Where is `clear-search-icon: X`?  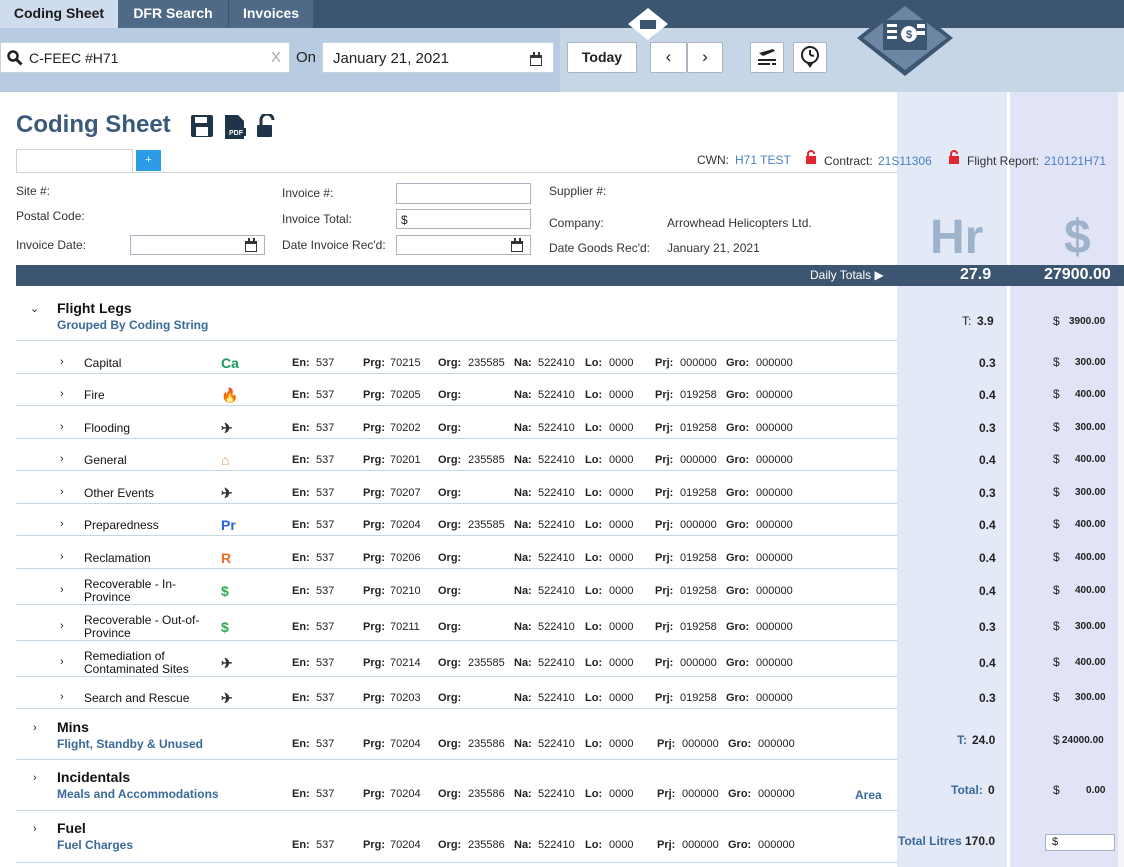
clear-search-icon: X is located at coordinates (276, 57).